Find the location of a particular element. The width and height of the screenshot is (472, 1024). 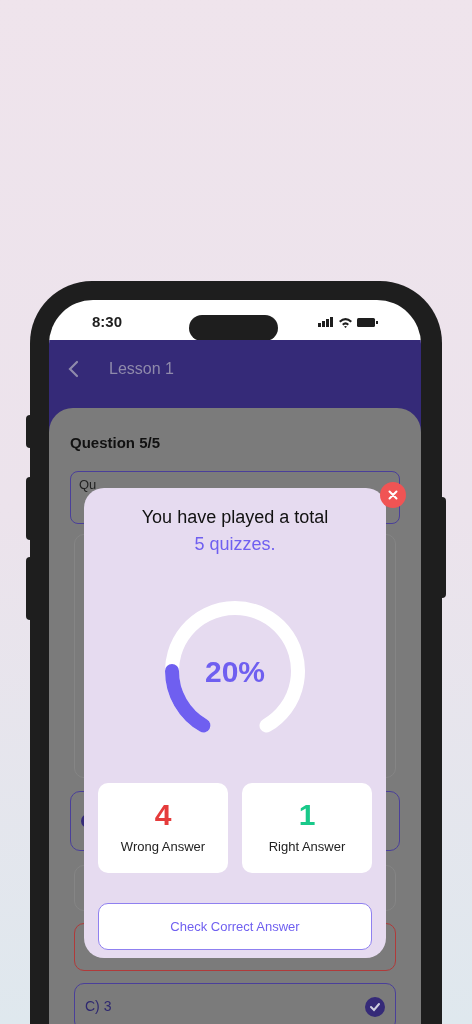

wifi-icon is located at coordinates (345, 322).